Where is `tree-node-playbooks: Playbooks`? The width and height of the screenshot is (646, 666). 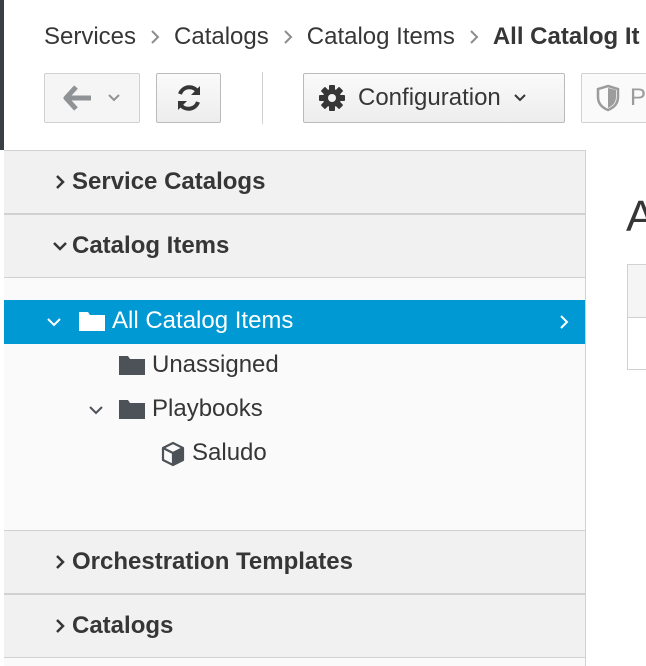 tree-node-playbooks: Playbooks is located at coordinates (294, 410).